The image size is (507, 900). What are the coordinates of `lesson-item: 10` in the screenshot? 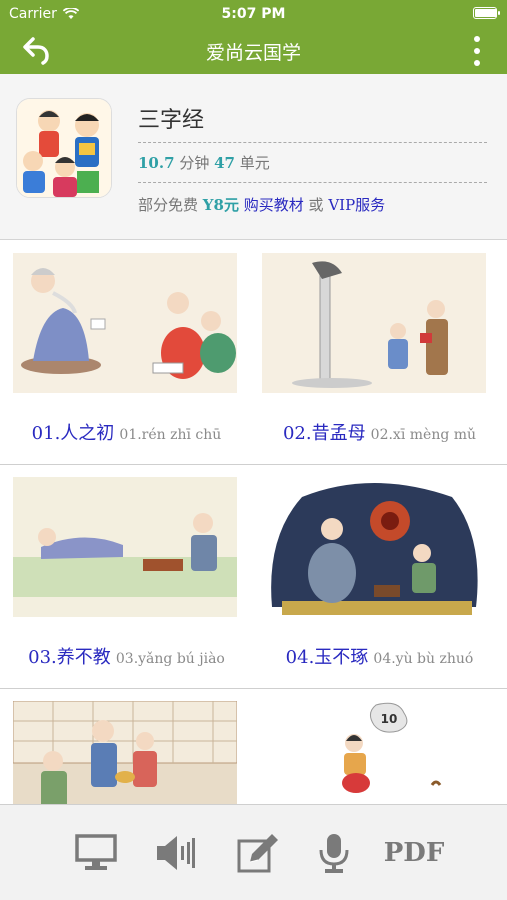 It's located at (379, 746).